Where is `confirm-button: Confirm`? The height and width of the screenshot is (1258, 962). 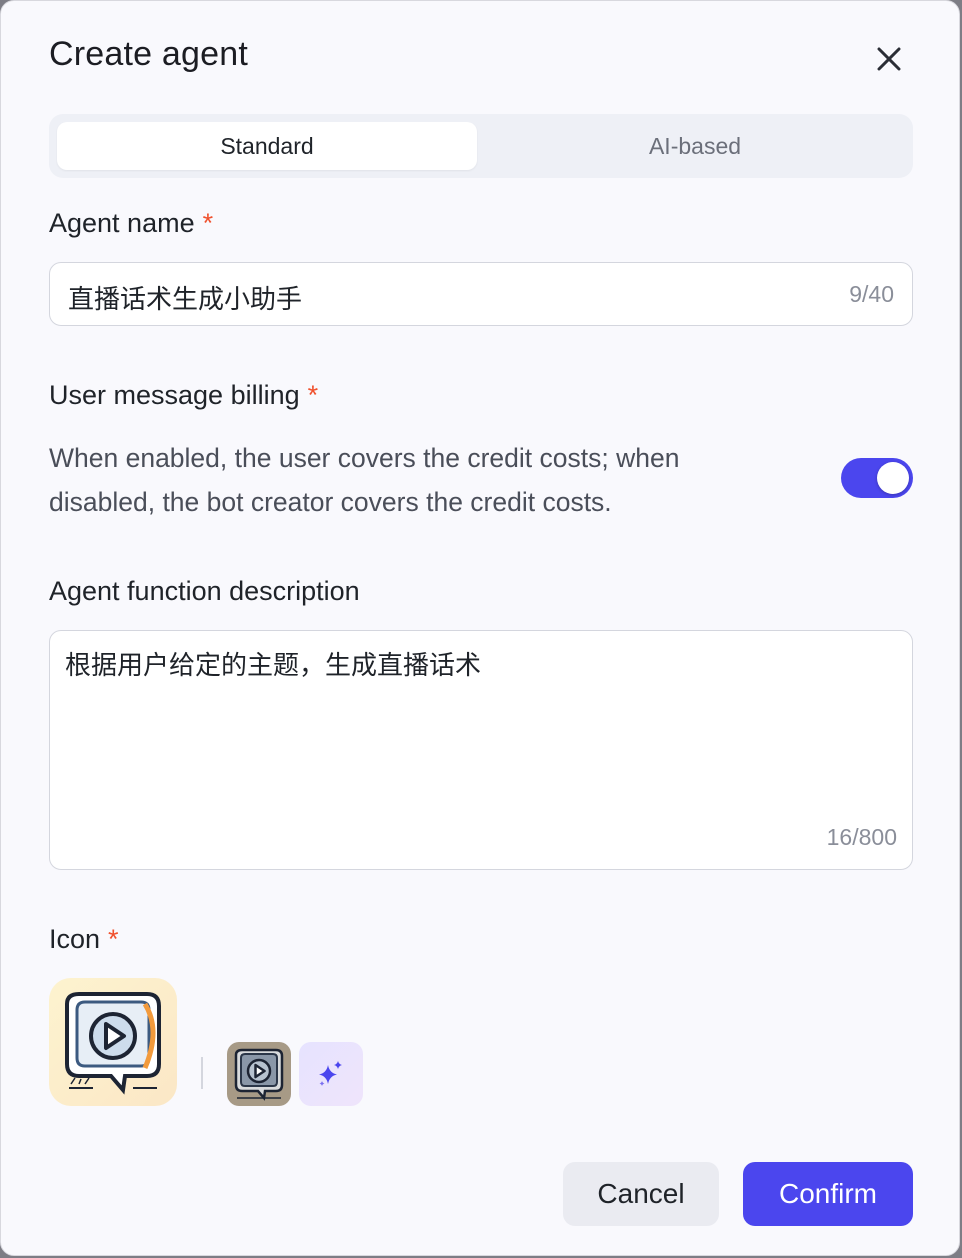
confirm-button: Confirm is located at coordinates (828, 1194).